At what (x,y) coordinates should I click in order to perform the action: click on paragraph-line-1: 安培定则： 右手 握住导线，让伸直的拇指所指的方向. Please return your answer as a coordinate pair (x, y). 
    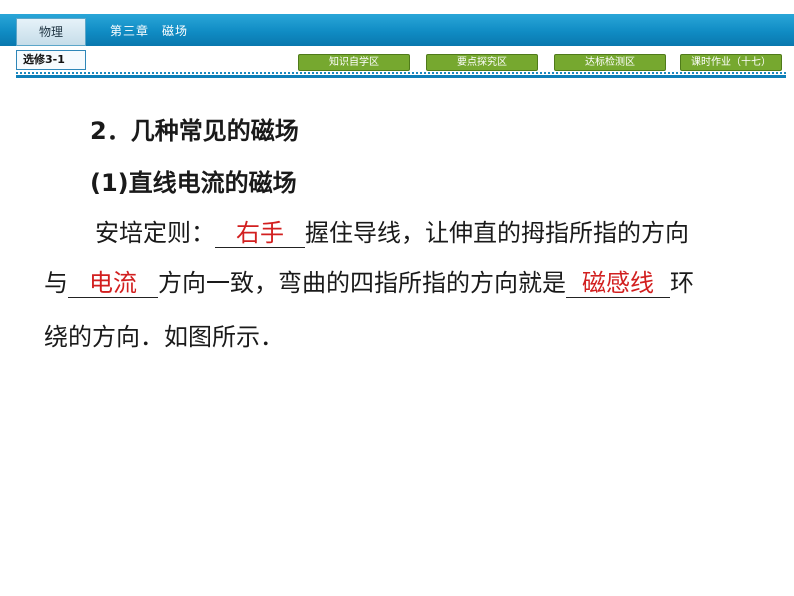
    Looking at the image, I should click on (392, 233).